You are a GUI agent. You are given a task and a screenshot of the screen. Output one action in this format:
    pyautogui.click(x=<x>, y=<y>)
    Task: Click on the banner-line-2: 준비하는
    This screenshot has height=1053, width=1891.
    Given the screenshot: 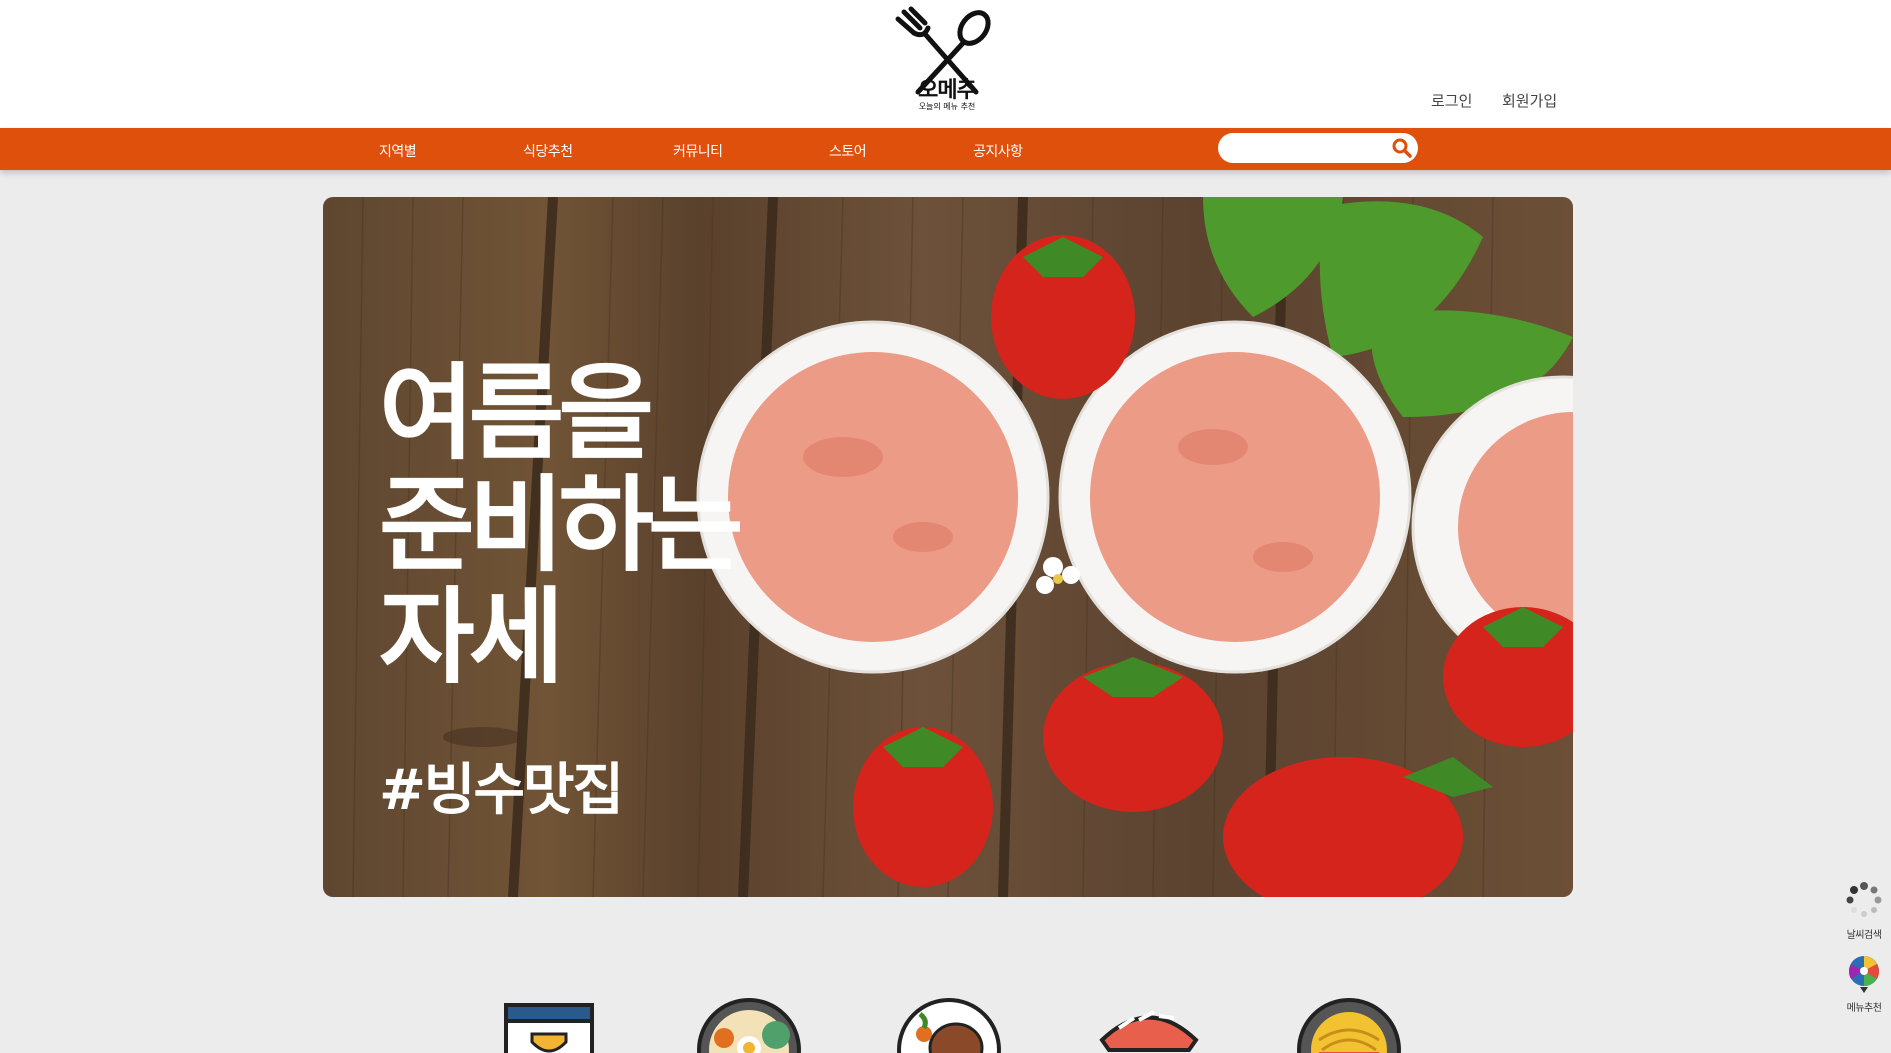 What is the action you would take?
    pyautogui.click(x=561, y=525)
    